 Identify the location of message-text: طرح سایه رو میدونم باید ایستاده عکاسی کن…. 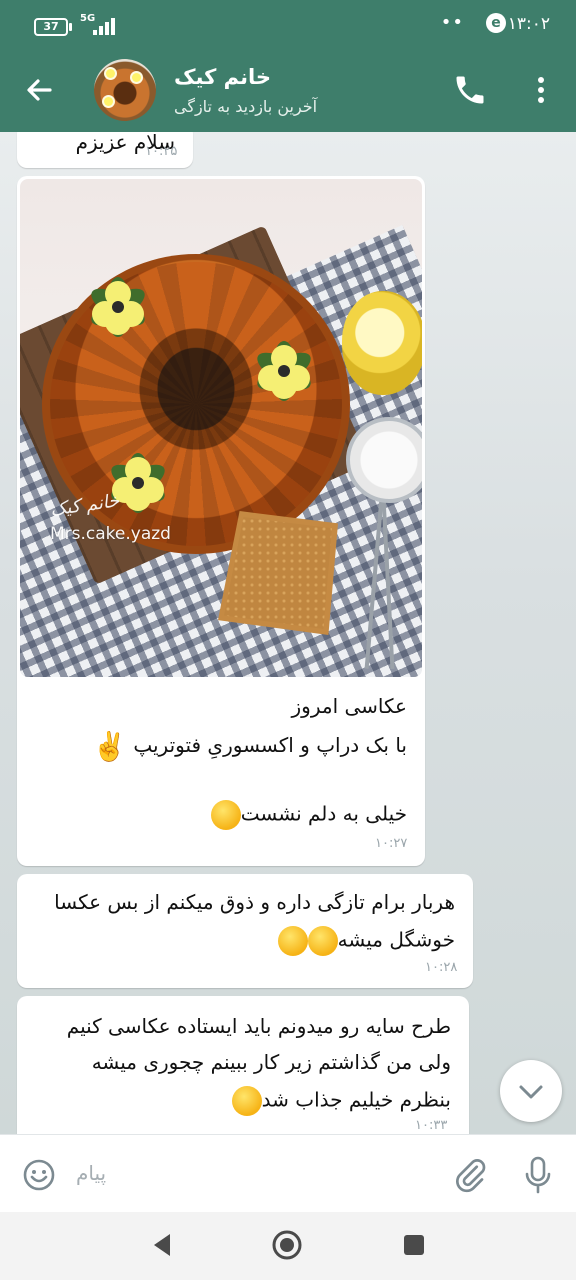
(258, 1026).